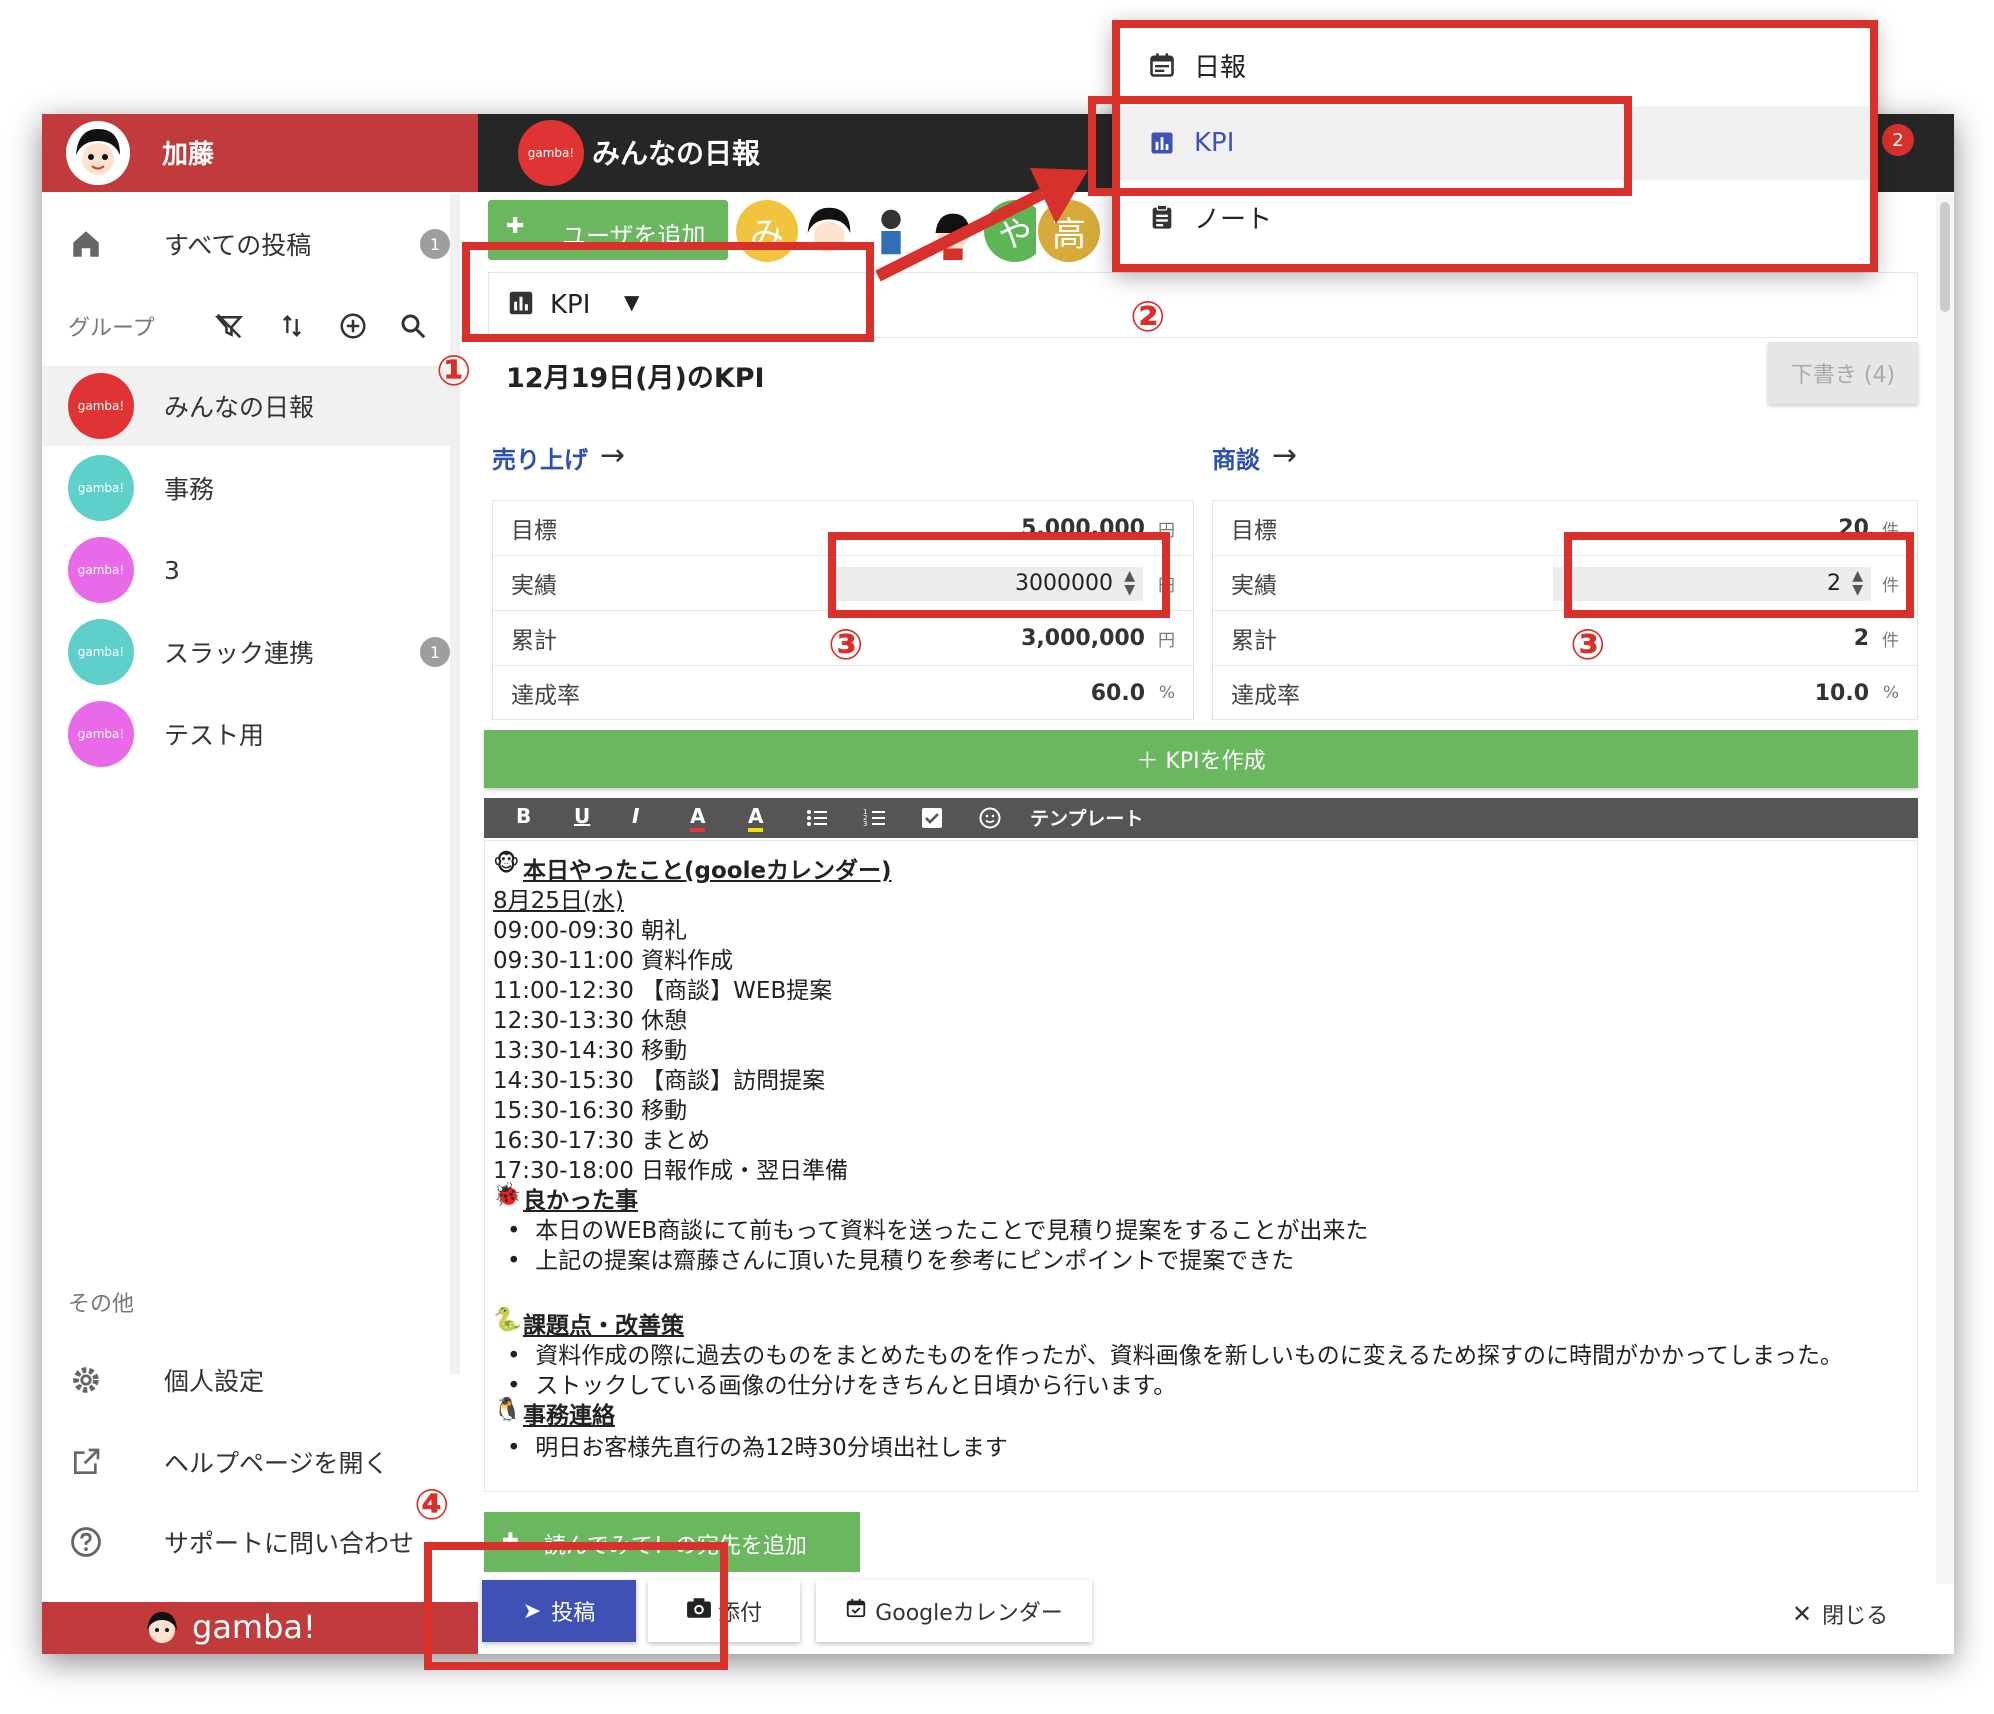 The image size is (1994, 1714). What do you see at coordinates (969, 1613) in the screenshot?
I see `google-calendar-label: Googleカレンダー` at bounding box center [969, 1613].